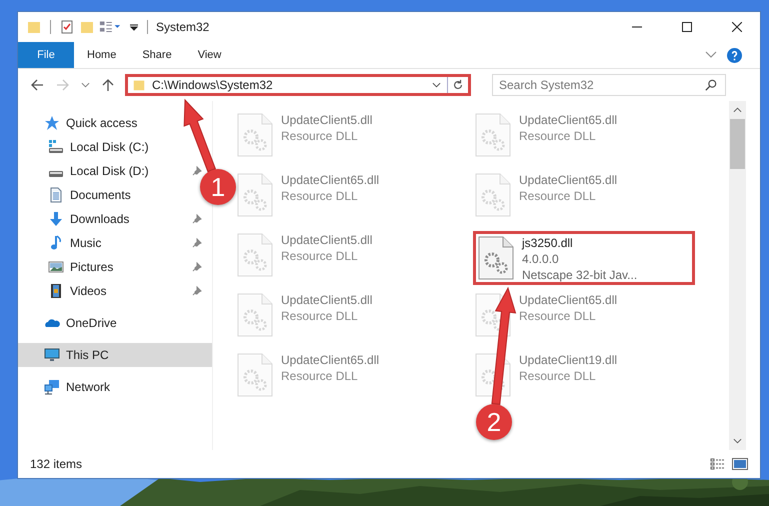  I want to click on scroll-up-icon, so click(737, 110).